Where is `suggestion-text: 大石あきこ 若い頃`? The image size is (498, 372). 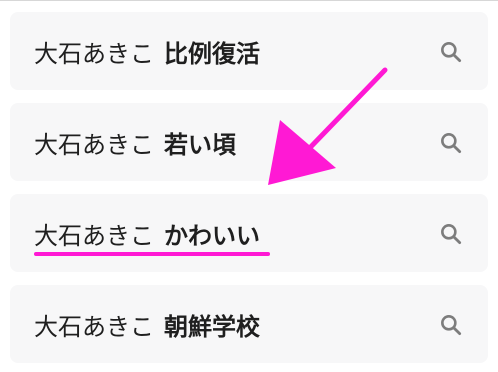 suggestion-text: 大石あきこ 若い頃 is located at coordinates (135, 142).